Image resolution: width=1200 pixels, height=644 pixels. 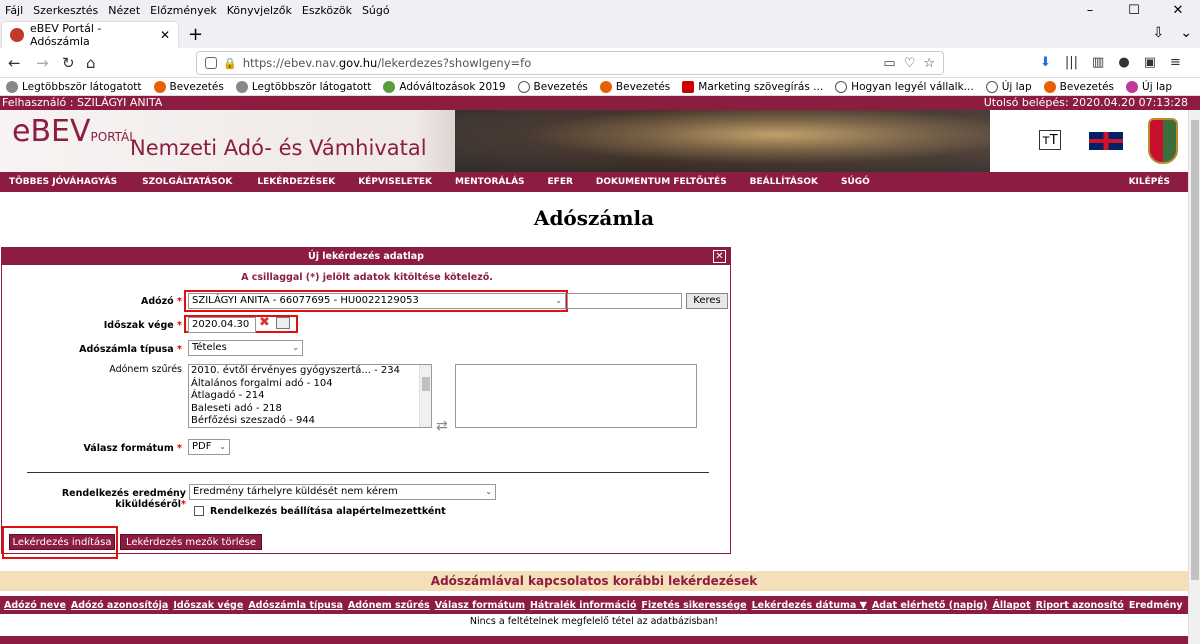 I want to click on col-taxpayer-name: Adózó neve, so click(x=35, y=605).